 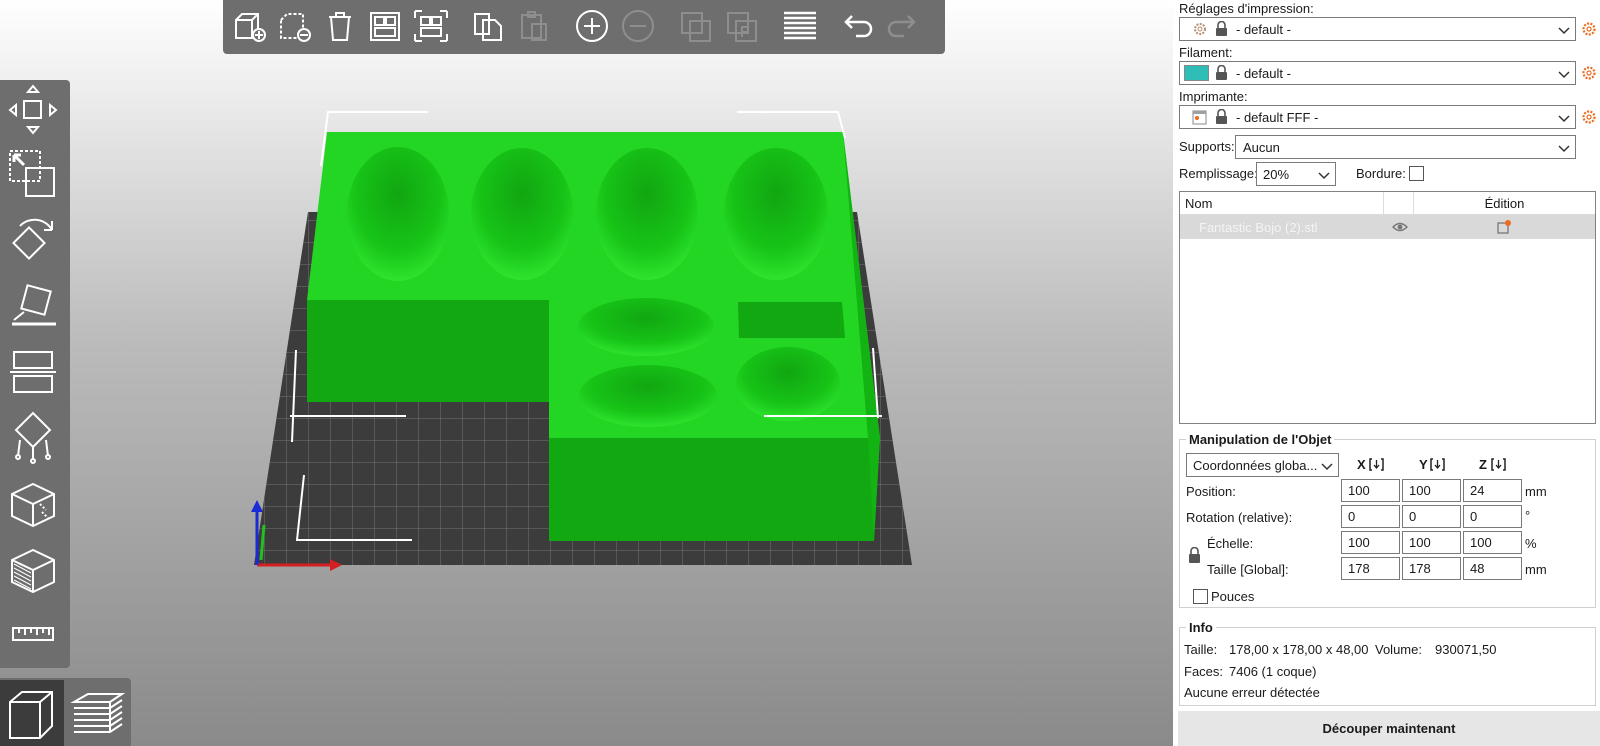 What do you see at coordinates (1370, 568) in the screenshot?
I see `size-x-input: 178` at bounding box center [1370, 568].